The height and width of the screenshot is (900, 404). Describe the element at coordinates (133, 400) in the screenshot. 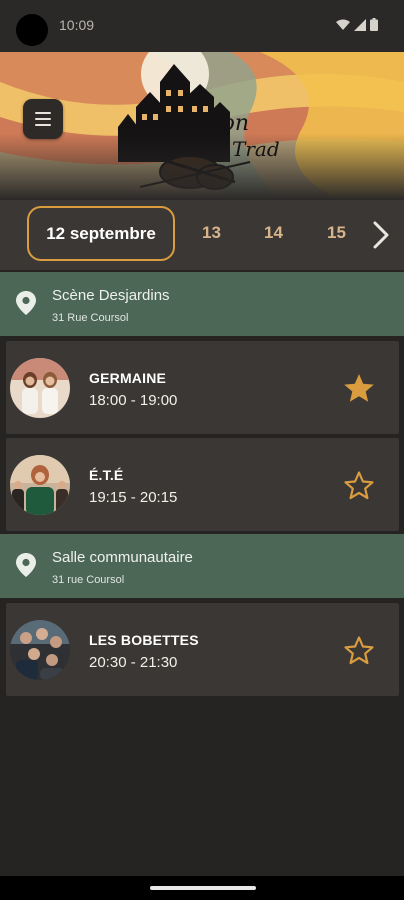

I see `event-time: 18:00 - 19:00` at that location.